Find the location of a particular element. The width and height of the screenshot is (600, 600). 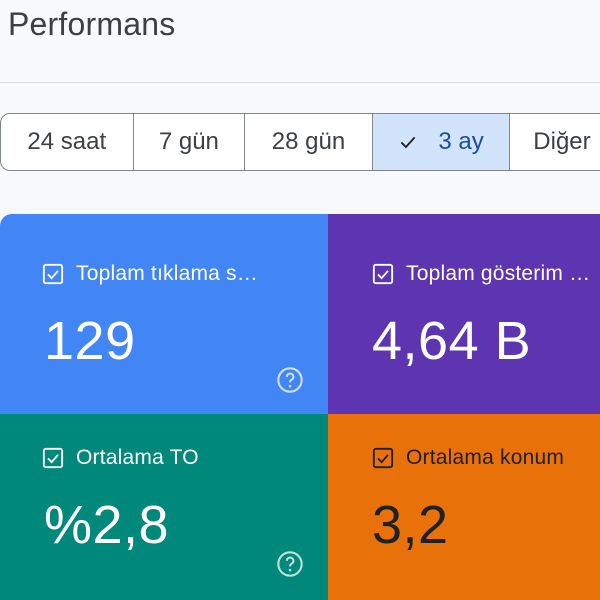

range-7-days-button: 7 gün is located at coordinates (190, 142).